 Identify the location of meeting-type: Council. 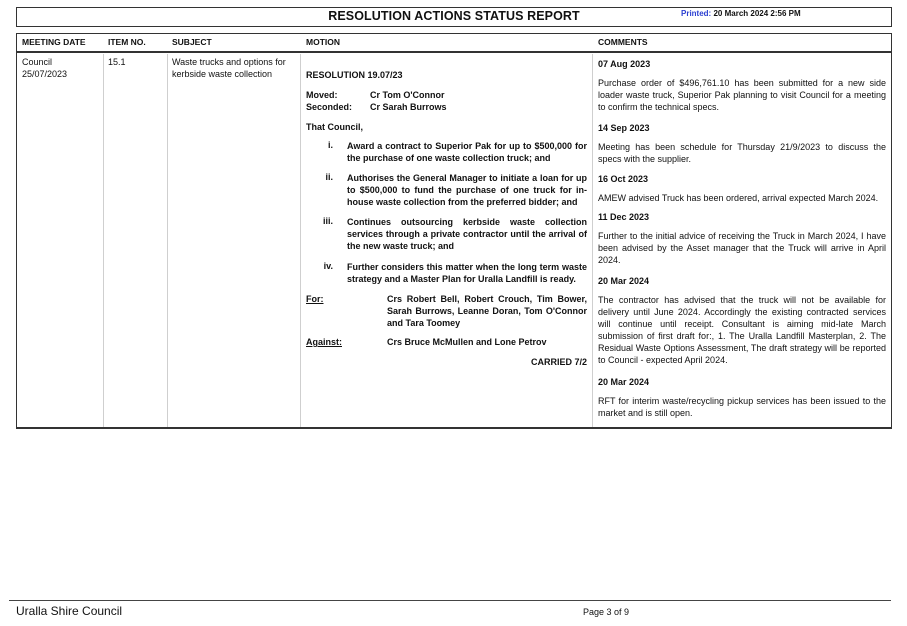
(37, 62).